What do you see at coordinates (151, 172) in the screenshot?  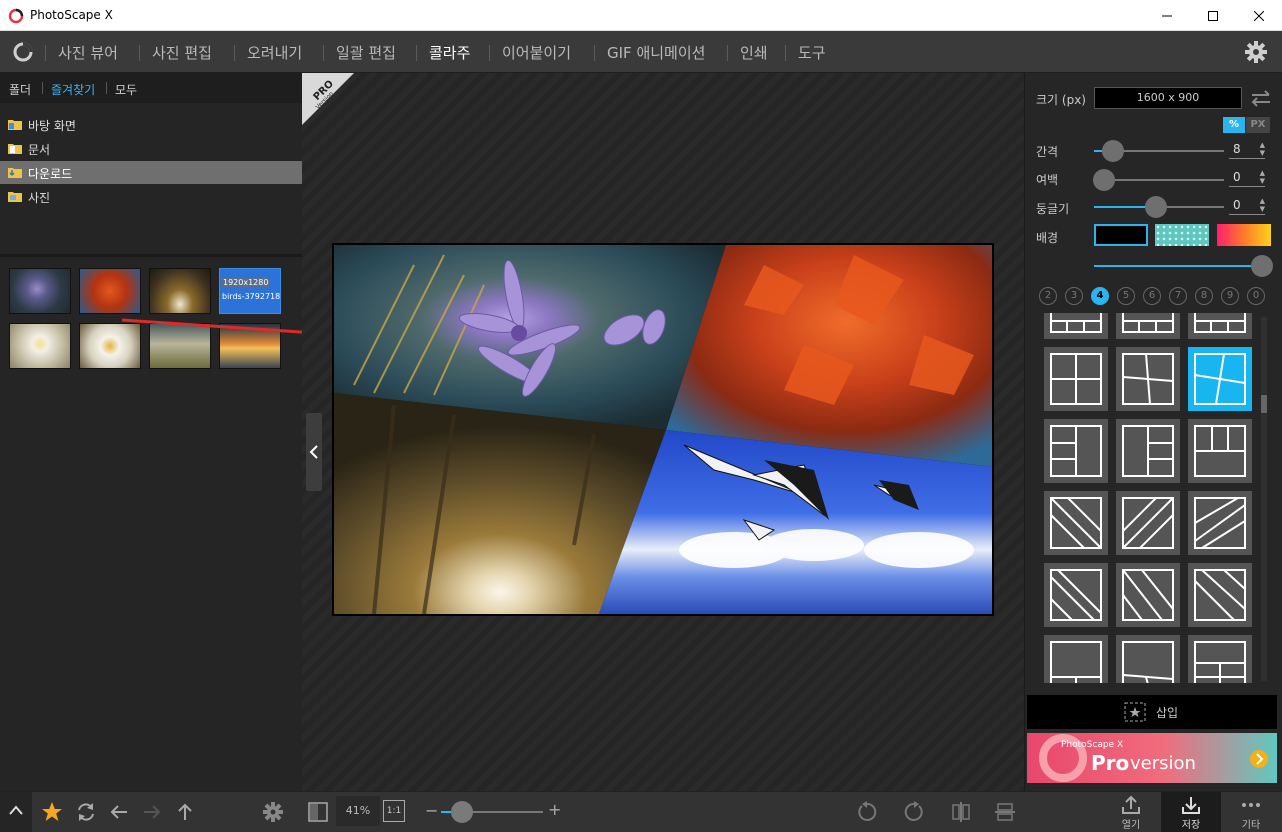 I see `folder-downloads: 다운로드` at bounding box center [151, 172].